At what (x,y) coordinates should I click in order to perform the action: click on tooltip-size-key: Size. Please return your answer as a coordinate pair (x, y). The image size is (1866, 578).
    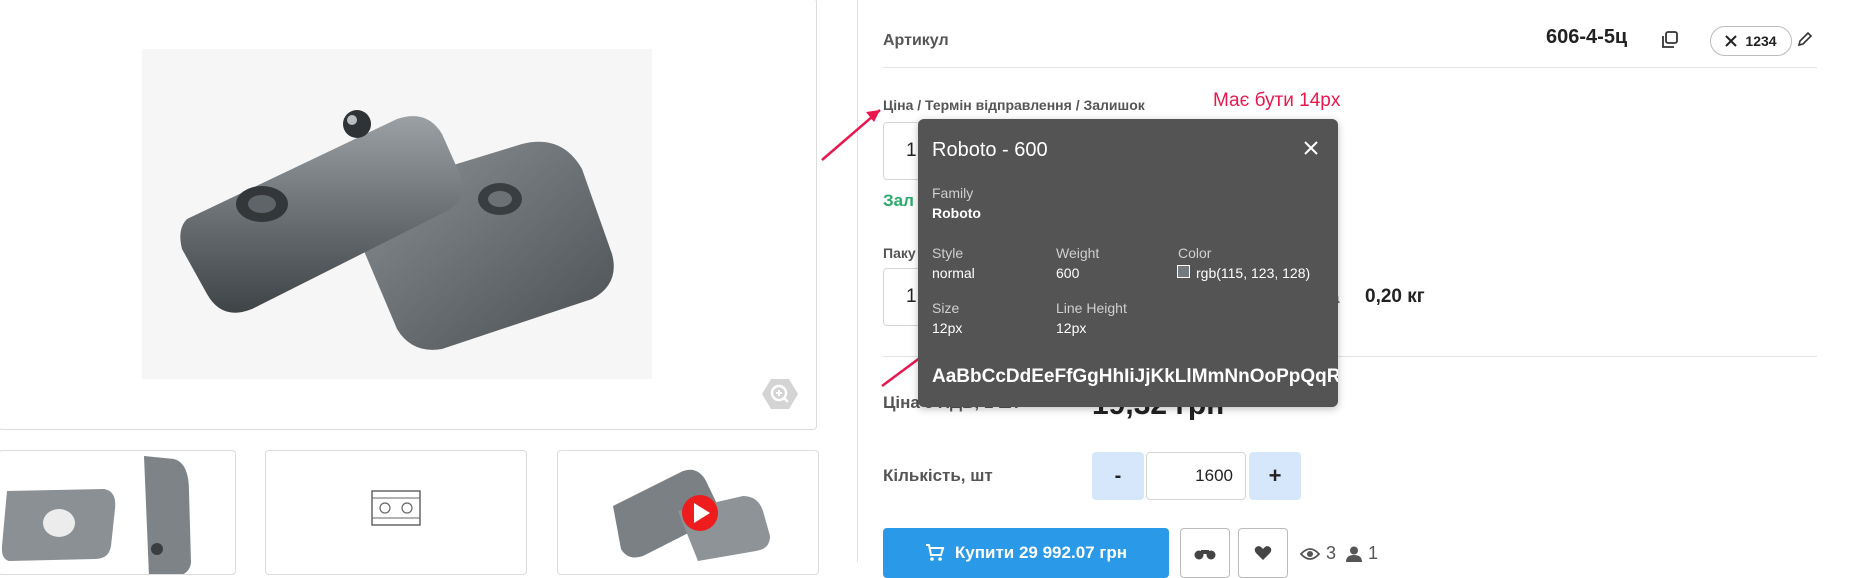
    Looking at the image, I should click on (946, 308).